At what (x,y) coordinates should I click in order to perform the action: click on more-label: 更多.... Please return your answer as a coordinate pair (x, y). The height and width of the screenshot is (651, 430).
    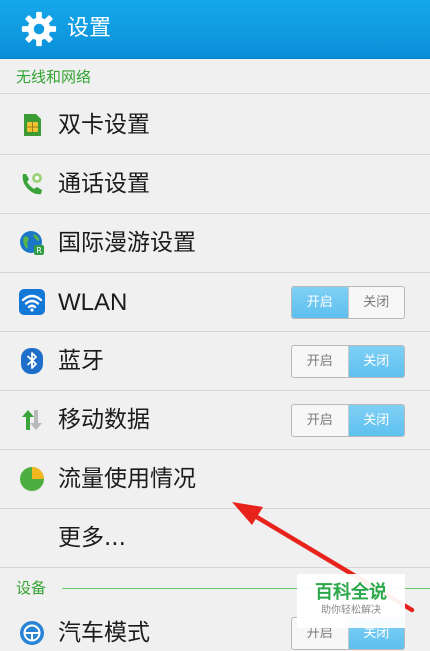
    Looking at the image, I should click on (92, 538).